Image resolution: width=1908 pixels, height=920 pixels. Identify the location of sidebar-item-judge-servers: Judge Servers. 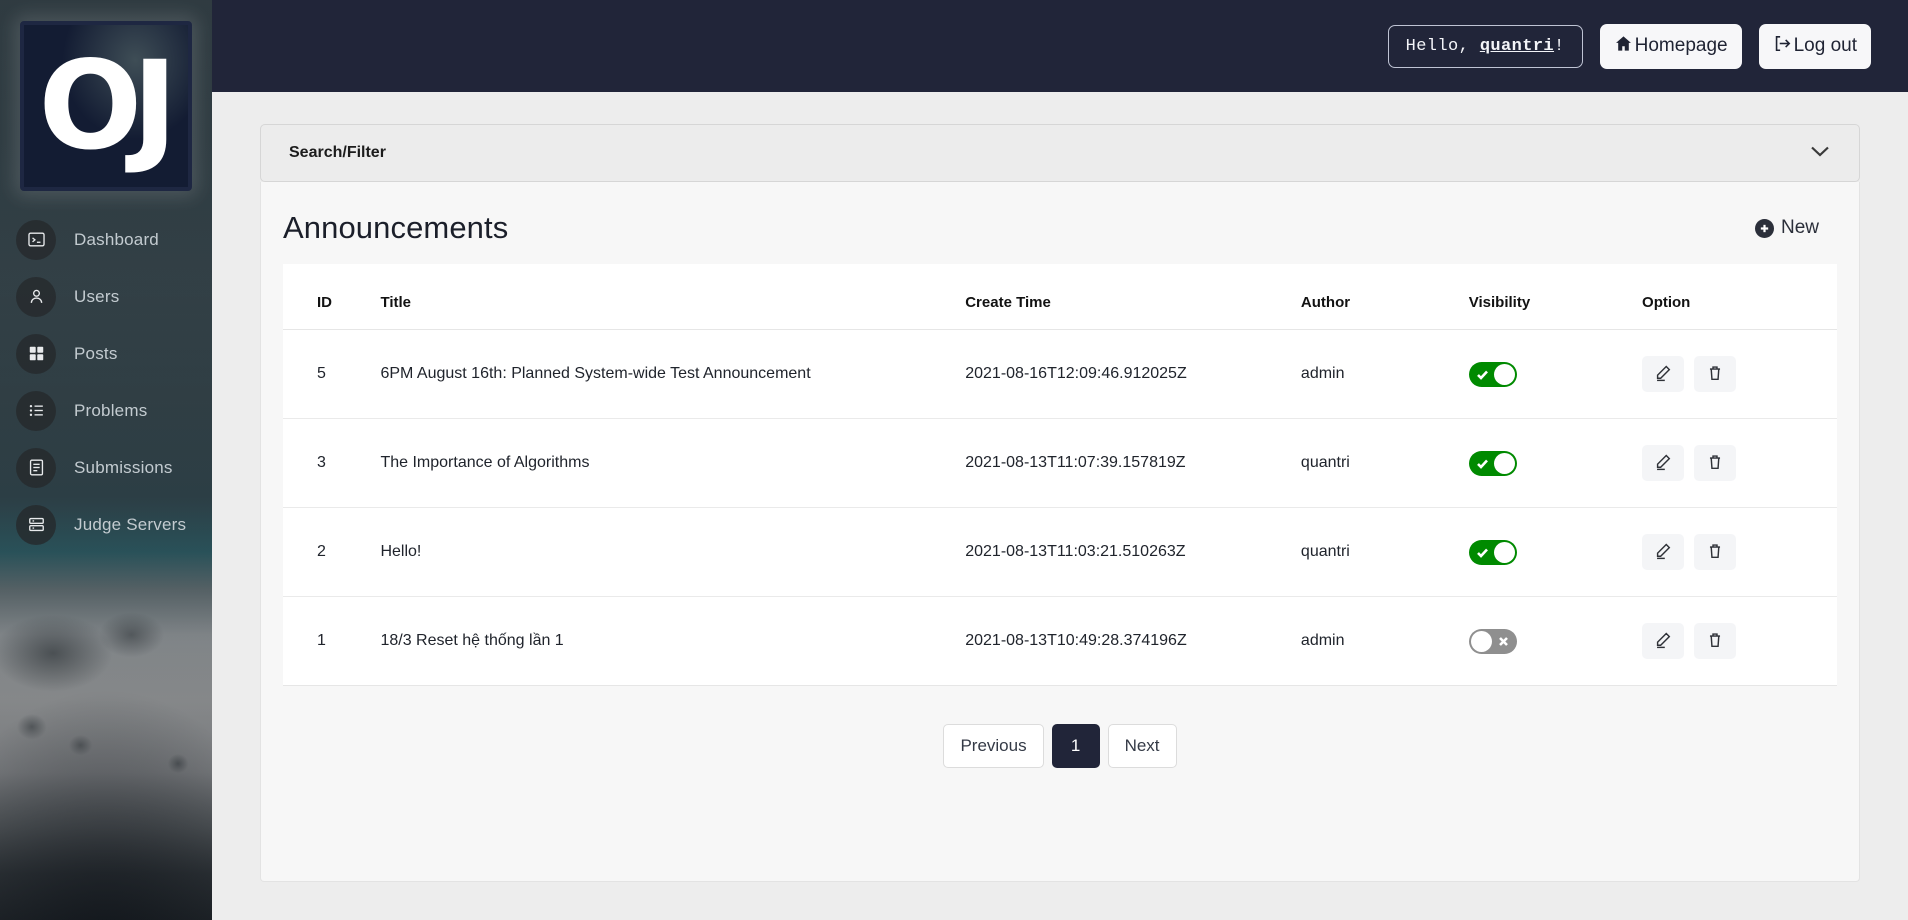
(106, 524).